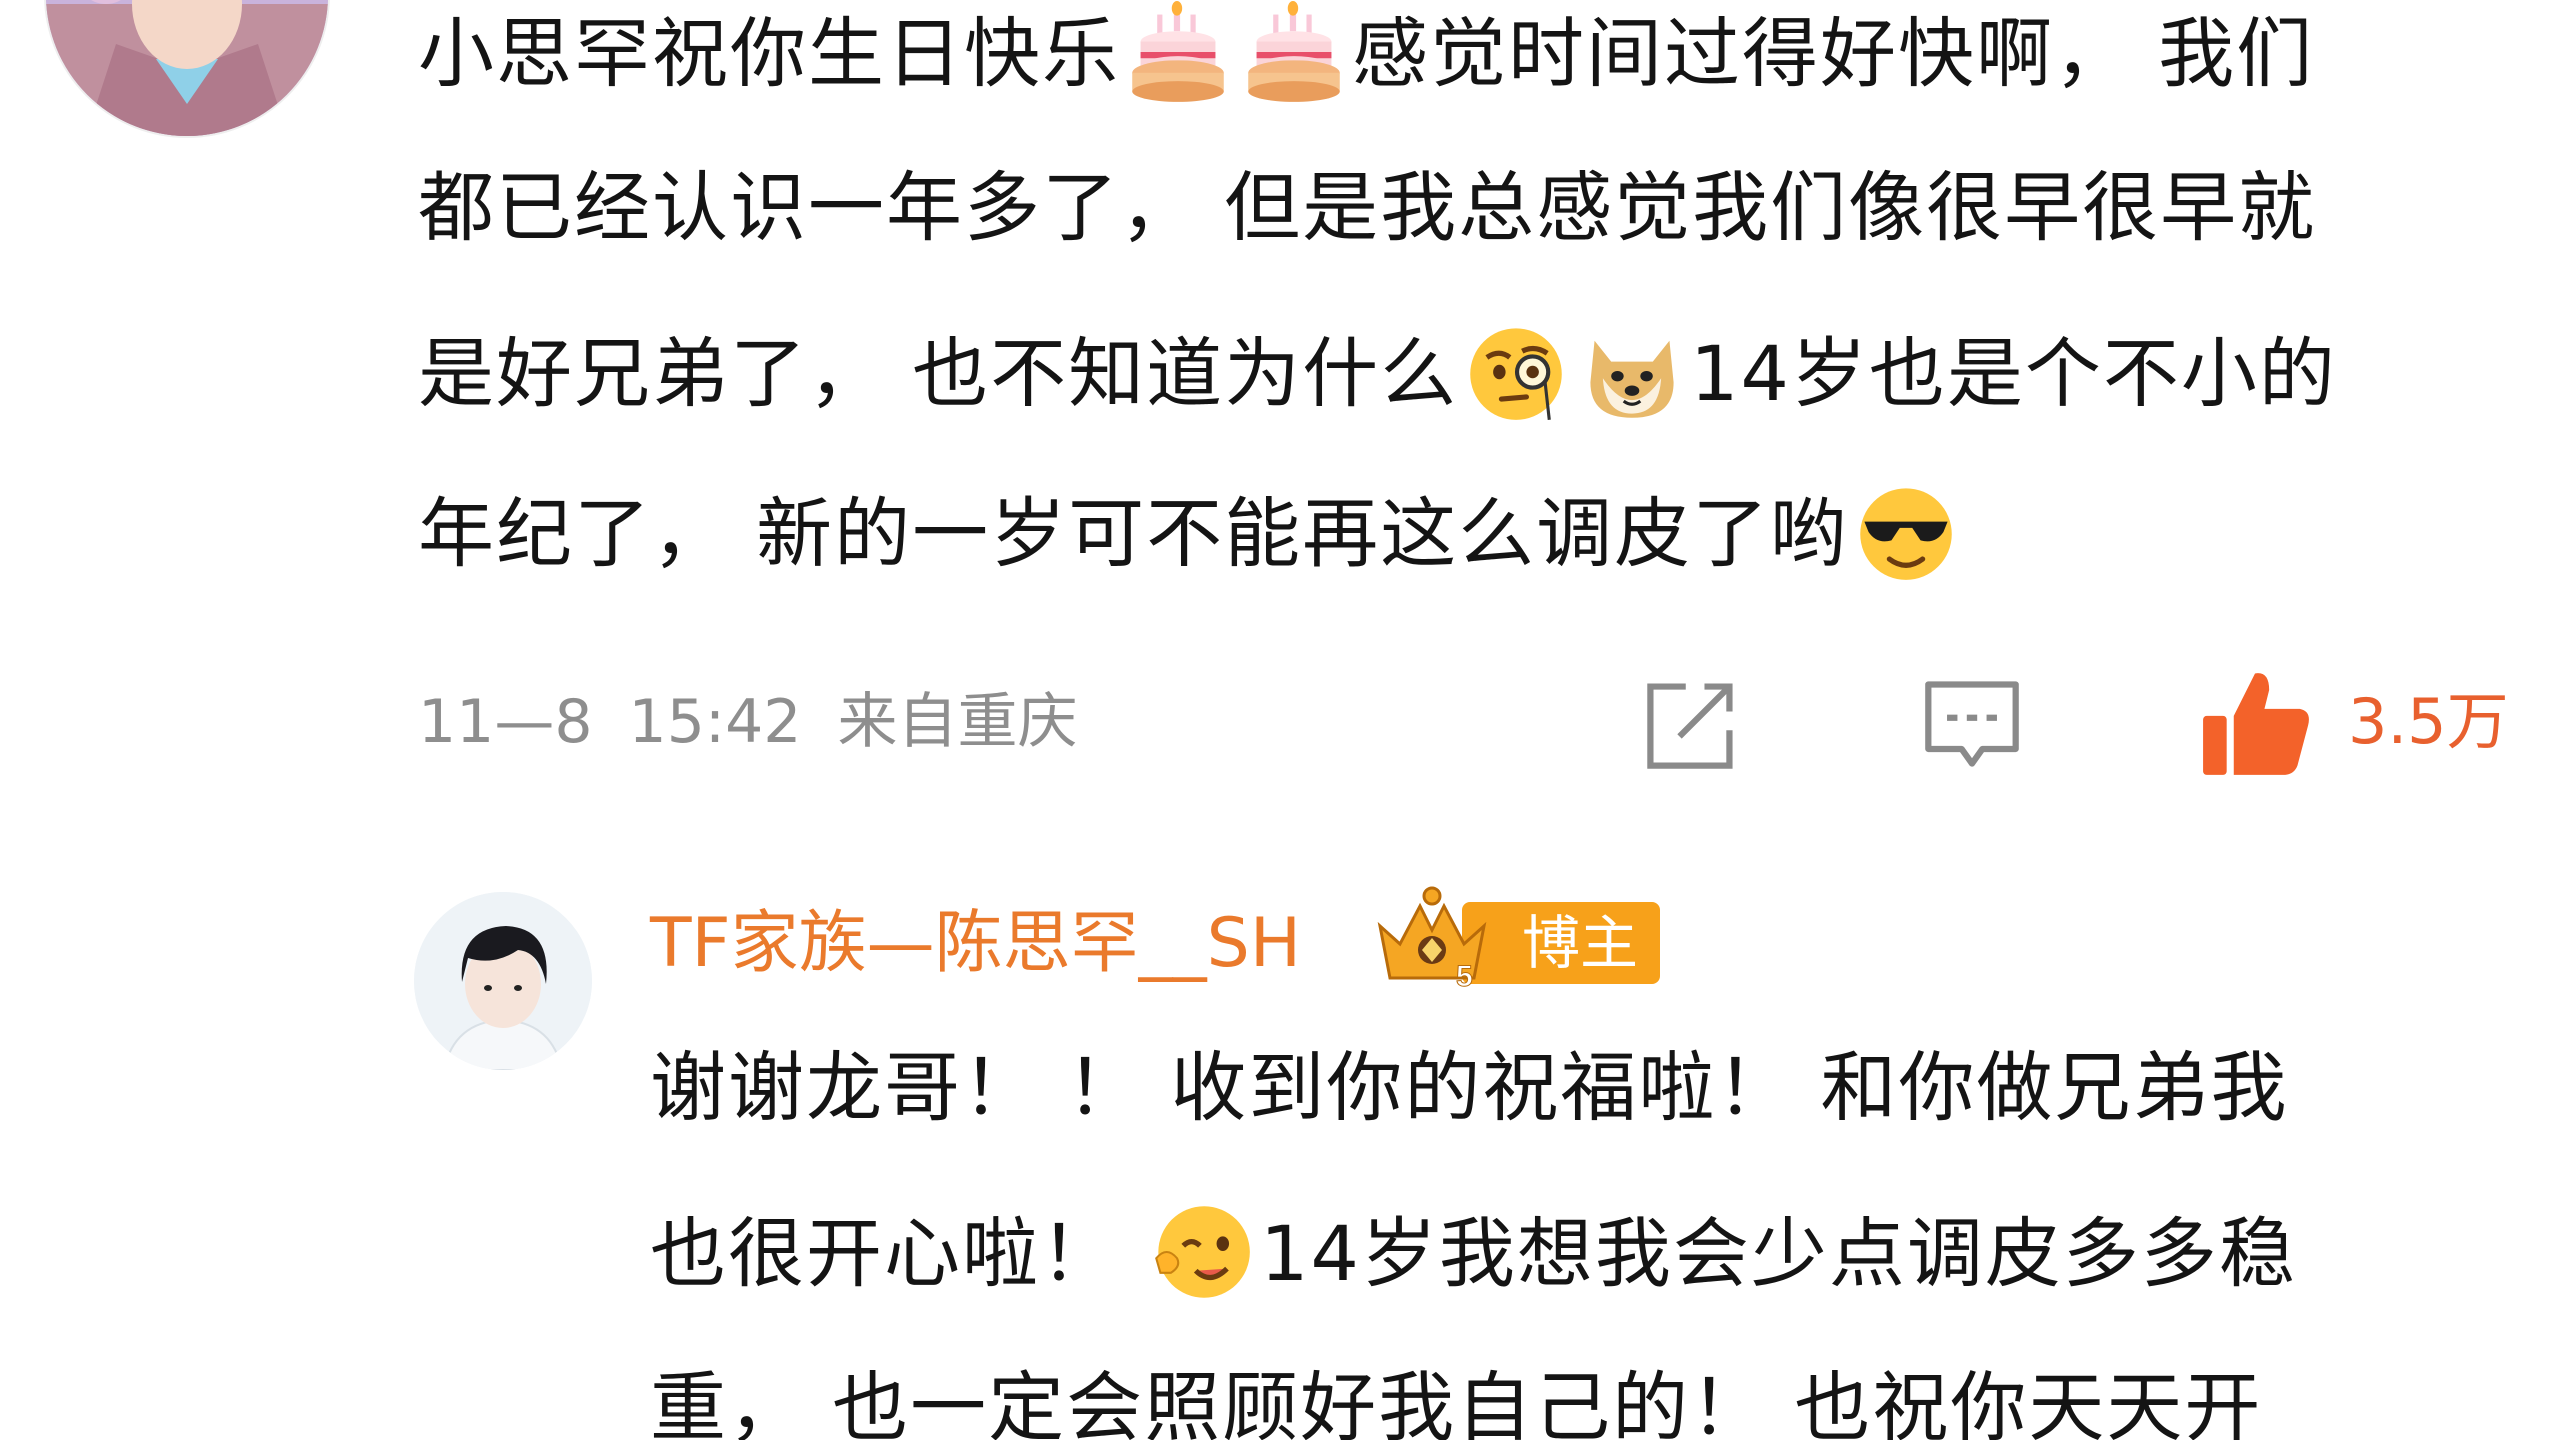 This screenshot has height=1440, width=2560. What do you see at coordinates (1778, 1253) in the screenshot?
I see `reply-text-segment: 14岁我想我会少点调皮多多稳` at bounding box center [1778, 1253].